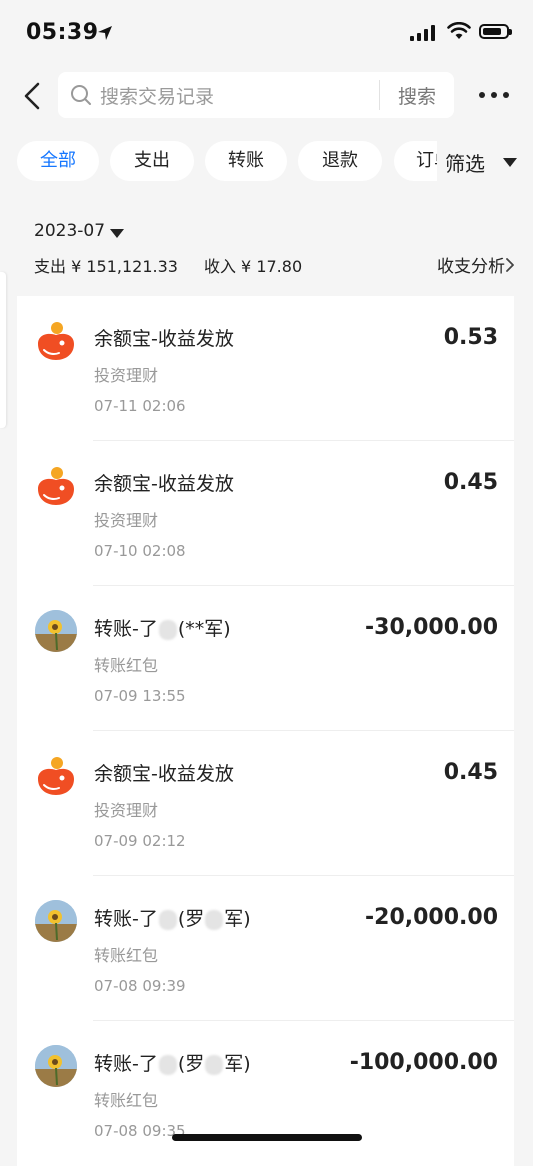 The image size is (533, 1166). What do you see at coordinates (494, 95) in the screenshot?
I see `more-options-icon` at bounding box center [494, 95].